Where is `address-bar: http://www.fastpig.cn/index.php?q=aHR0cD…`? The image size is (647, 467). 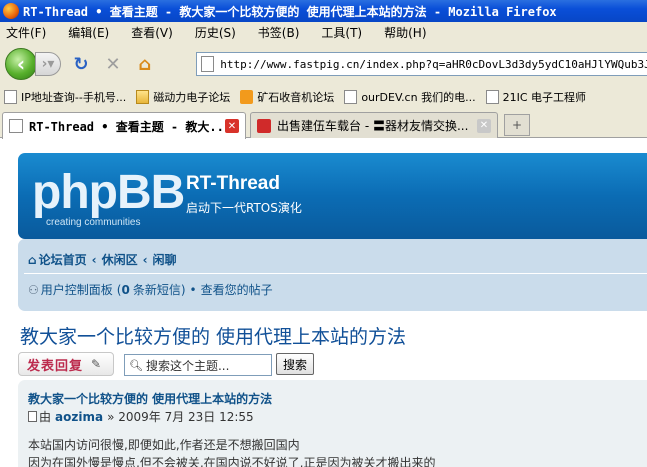
address-bar: http://www.fastpig.cn/index.php?q=aHR0cD… is located at coordinates (421, 64).